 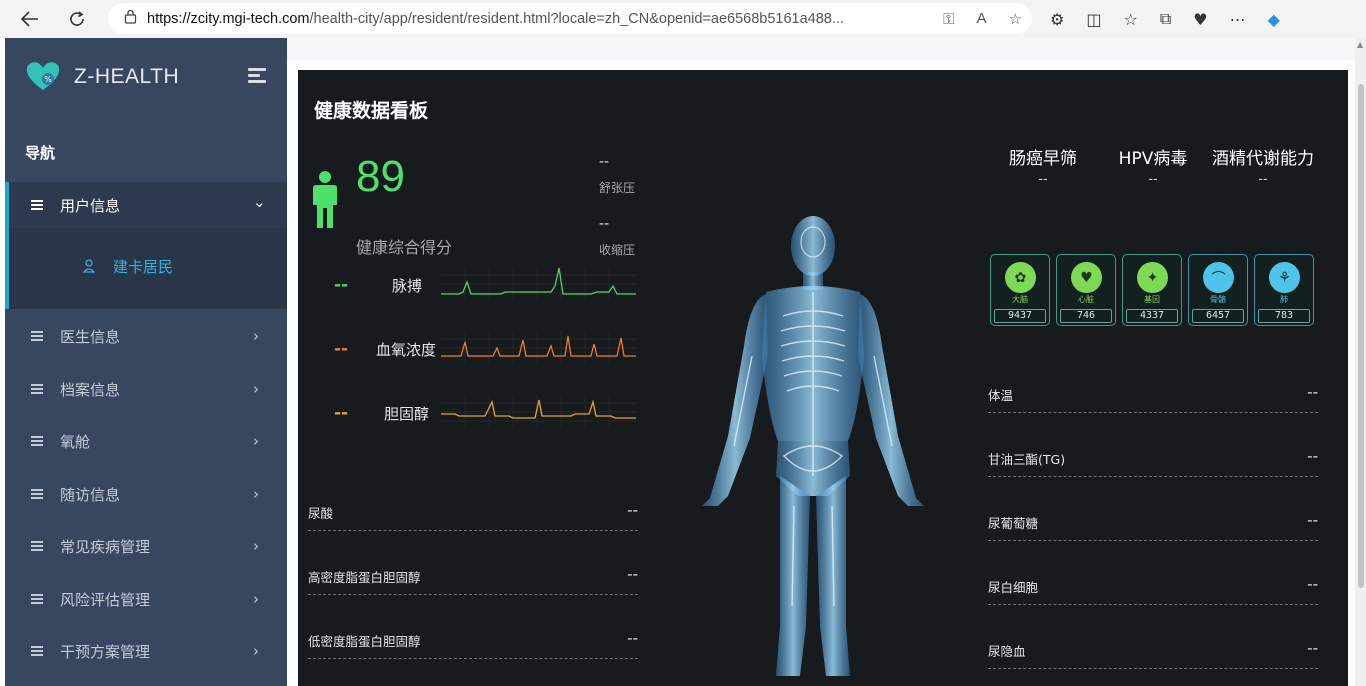 What do you see at coordinates (364, 641) in the screenshot?
I see `lab-name: 低密度脂蛋白胆固醇` at bounding box center [364, 641].